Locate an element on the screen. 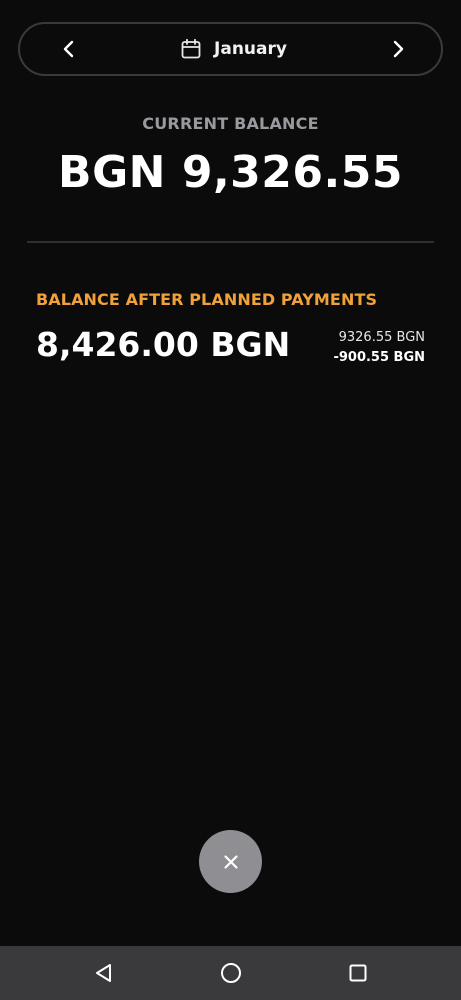 This screenshot has width=461, height=1000. previous-month-button is located at coordinates (69, 49).